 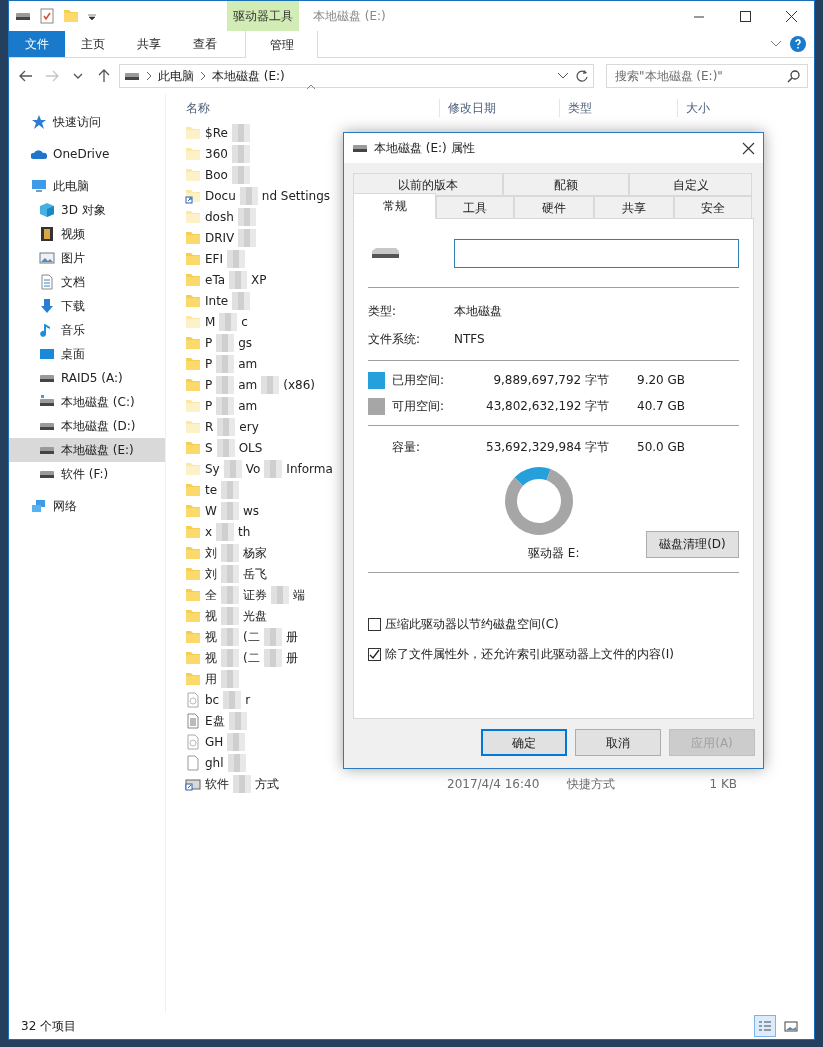 What do you see at coordinates (394, 206) in the screenshot?
I see `dialog-tab: 常规` at bounding box center [394, 206].